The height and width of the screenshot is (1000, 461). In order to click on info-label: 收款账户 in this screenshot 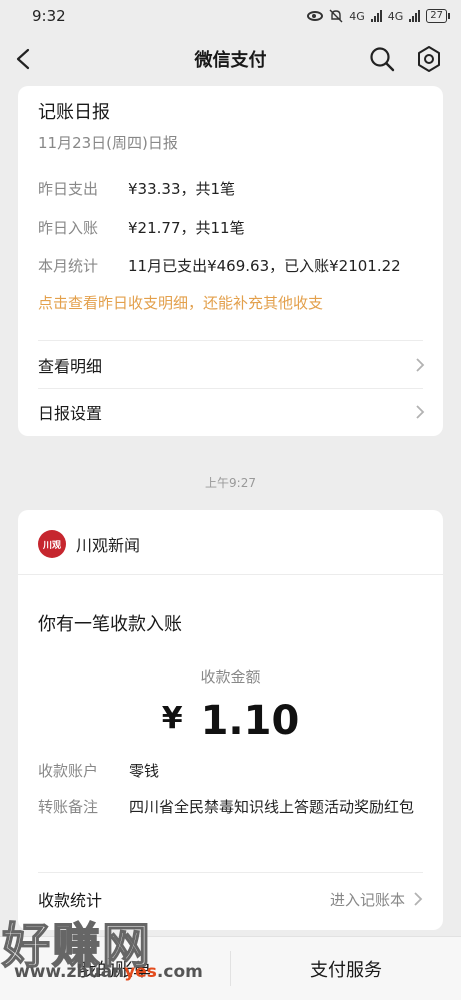, I will do `click(68, 771)`.